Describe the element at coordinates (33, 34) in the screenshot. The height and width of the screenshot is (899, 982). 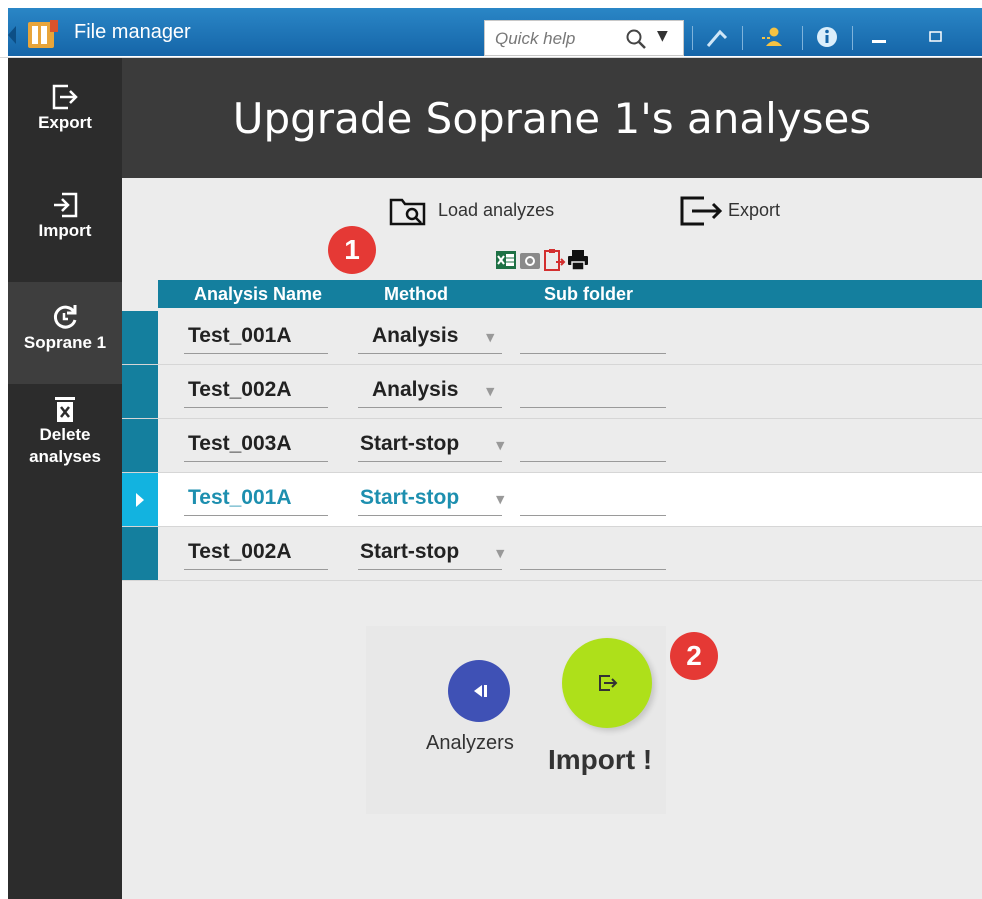
I see `app-logo-icon` at that location.